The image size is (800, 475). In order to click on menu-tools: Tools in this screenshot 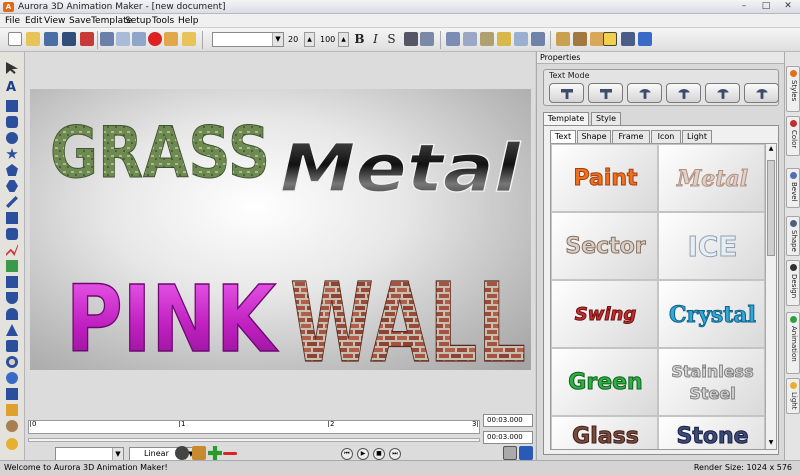, I will do `click(163, 21)`.